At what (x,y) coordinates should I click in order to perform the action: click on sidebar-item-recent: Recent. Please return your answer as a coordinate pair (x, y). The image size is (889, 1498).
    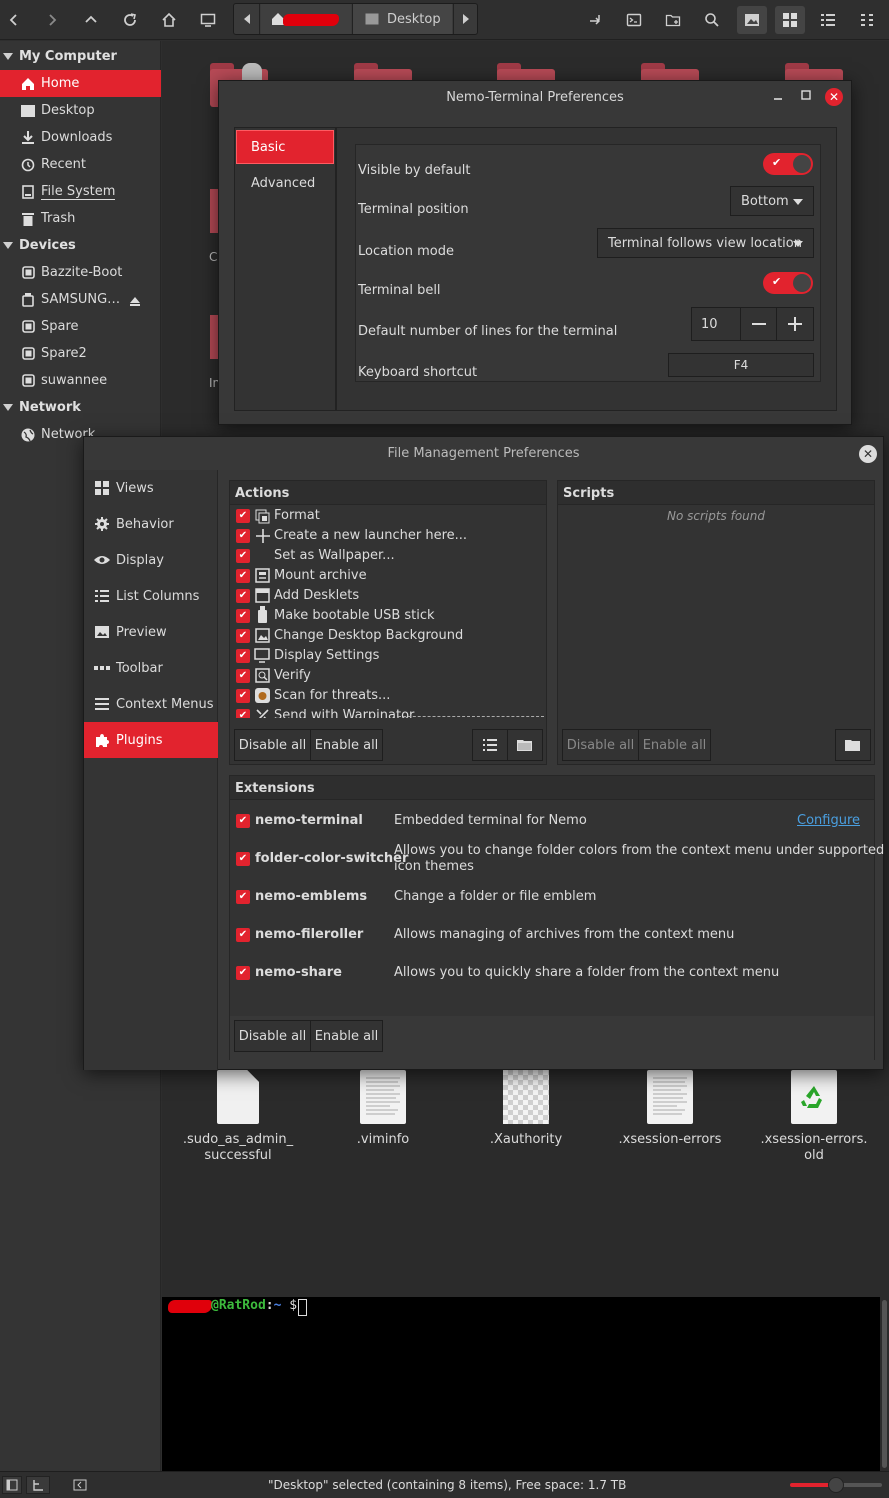
    Looking at the image, I should click on (80, 164).